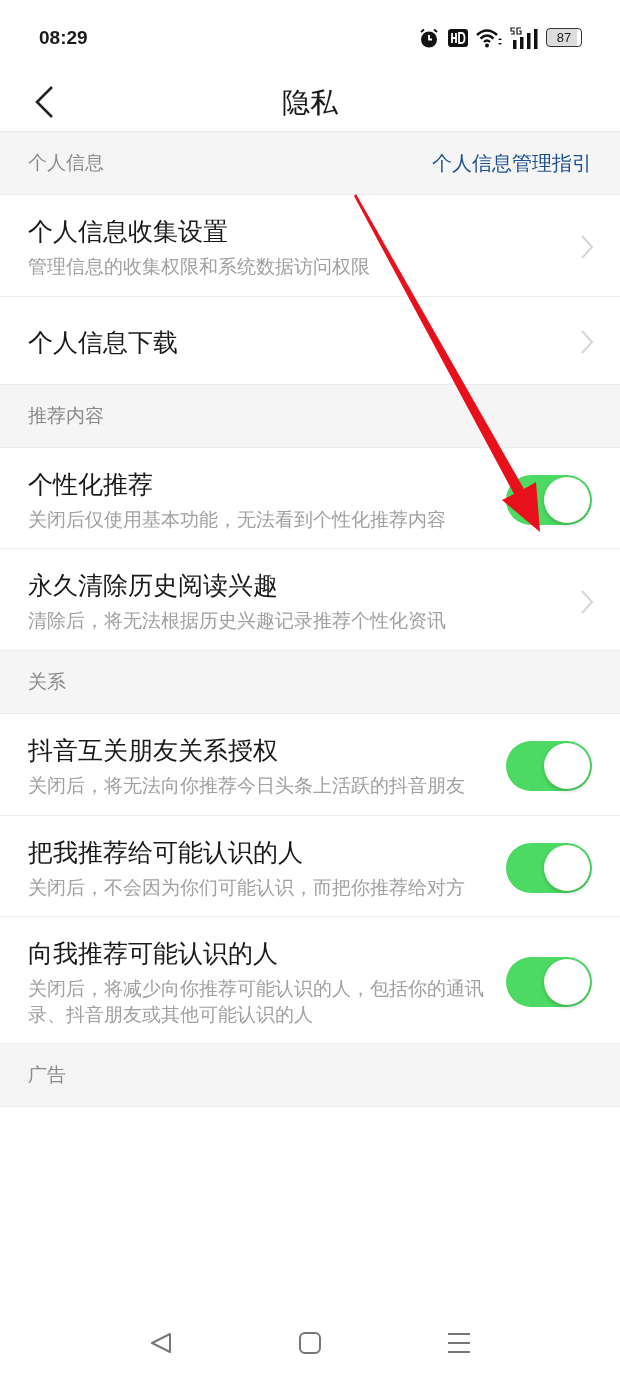  I want to click on row-description: 关闭后，不会因为你们可能认识，而把你推荐给对方, so click(246, 887).